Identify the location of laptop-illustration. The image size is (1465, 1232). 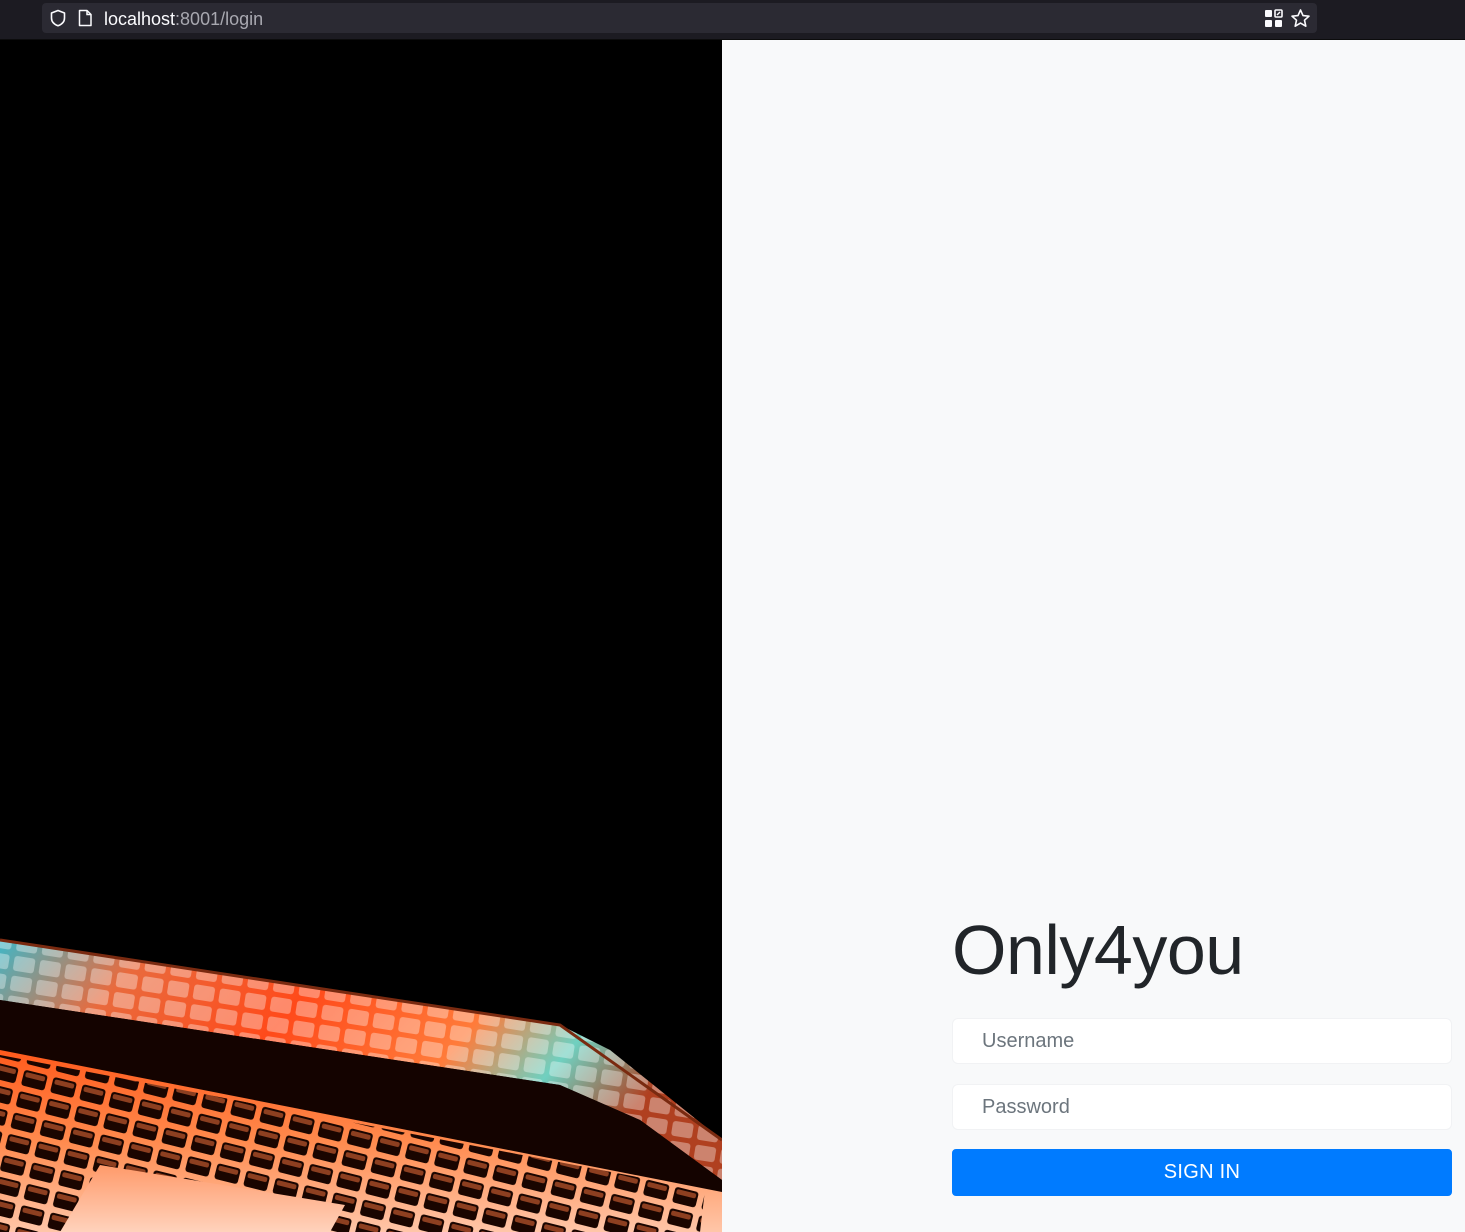
(361, 1085).